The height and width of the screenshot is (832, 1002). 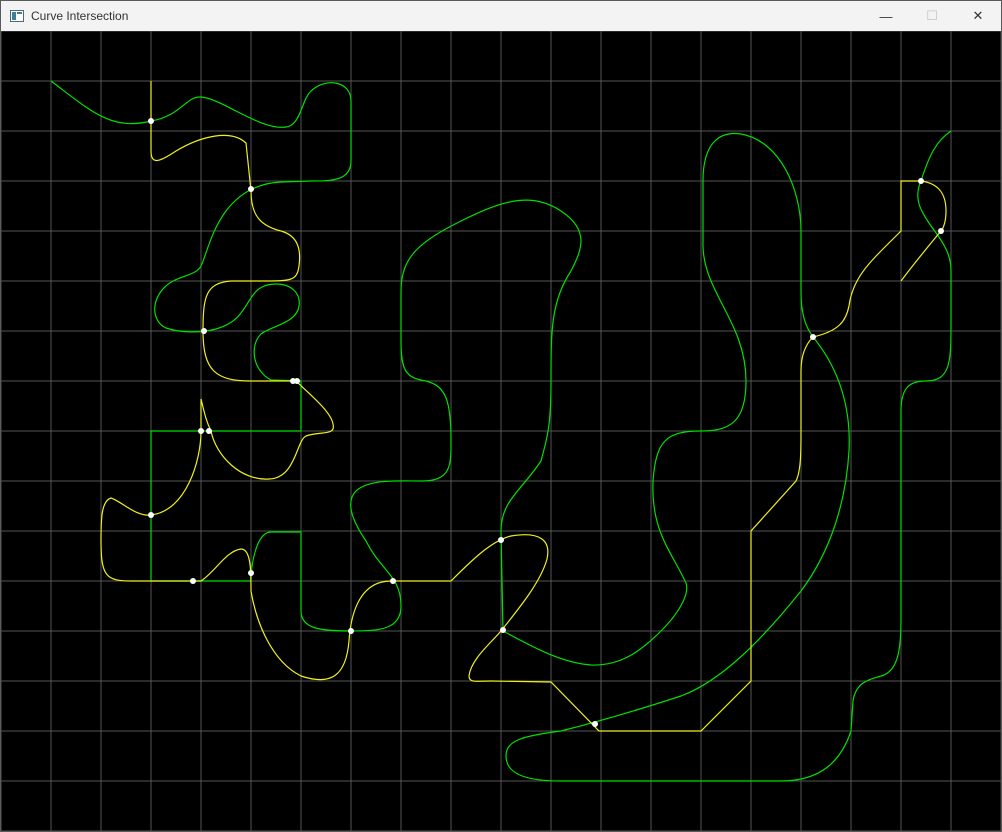 What do you see at coordinates (501, 16) in the screenshot?
I see `title-bar: Curve Intersection — ☐ ✕` at bounding box center [501, 16].